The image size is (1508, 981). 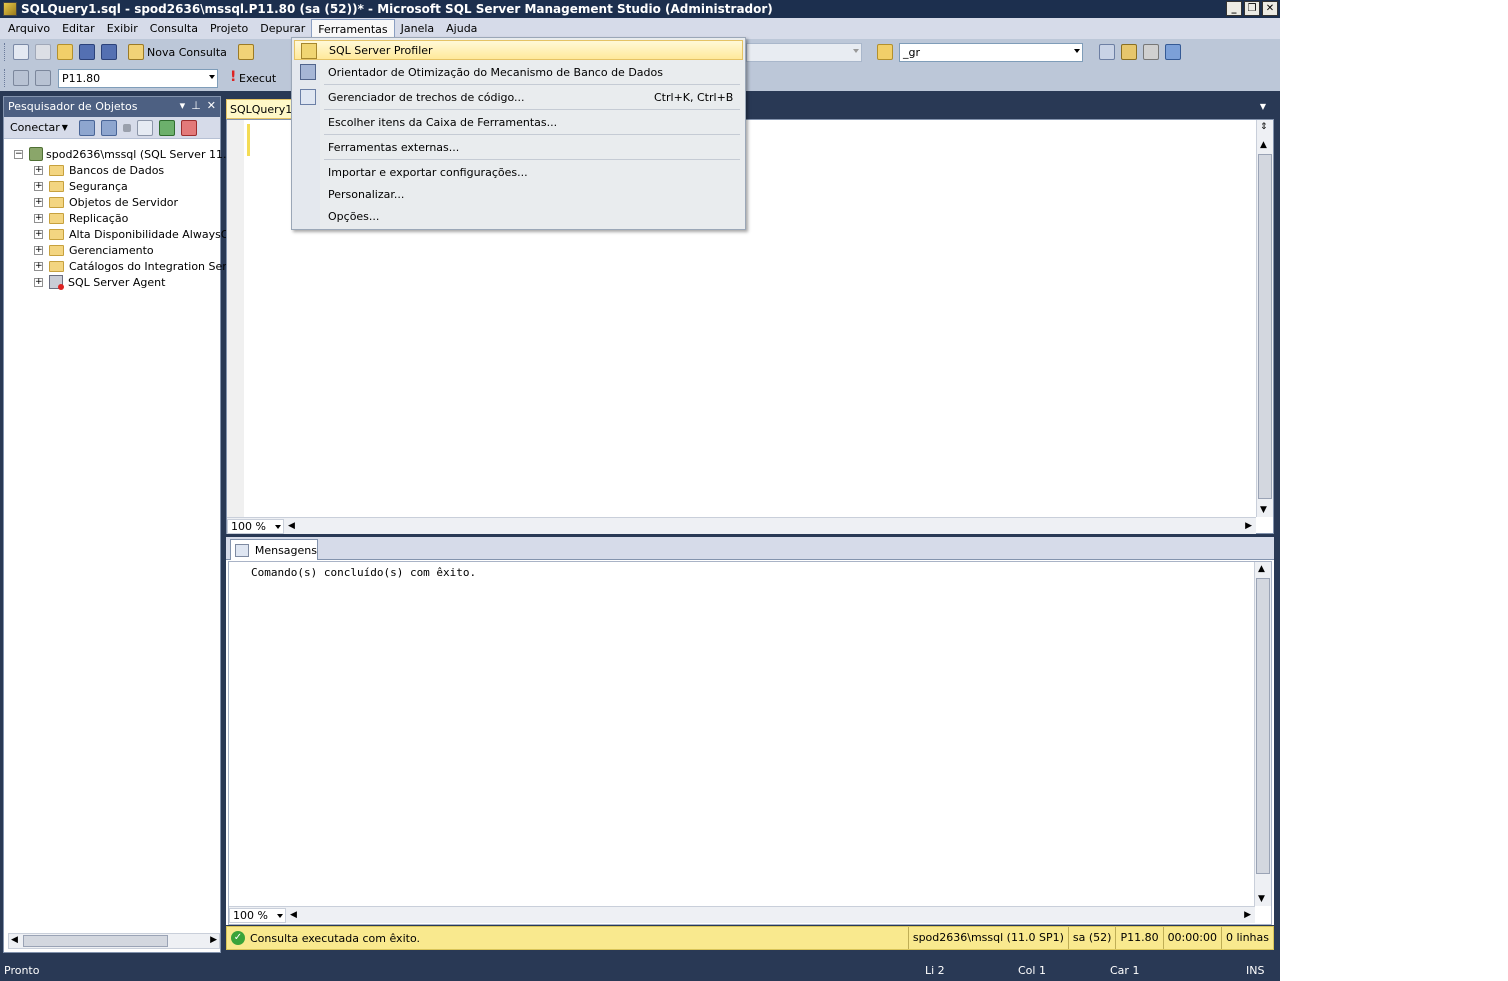 I want to click on disconnect-icon, so click(x=43, y=78).